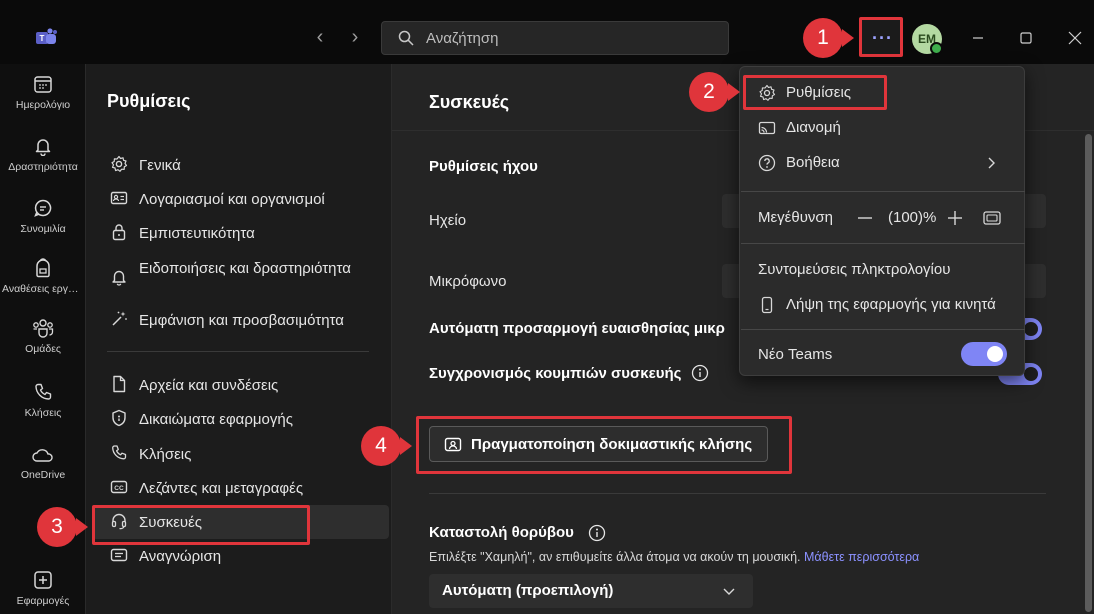 The image size is (1094, 614). What do you see at coordinates (47, 38) in the screenshot?
I see `teams-logo-icon: T` at bounding box center [47, 38].